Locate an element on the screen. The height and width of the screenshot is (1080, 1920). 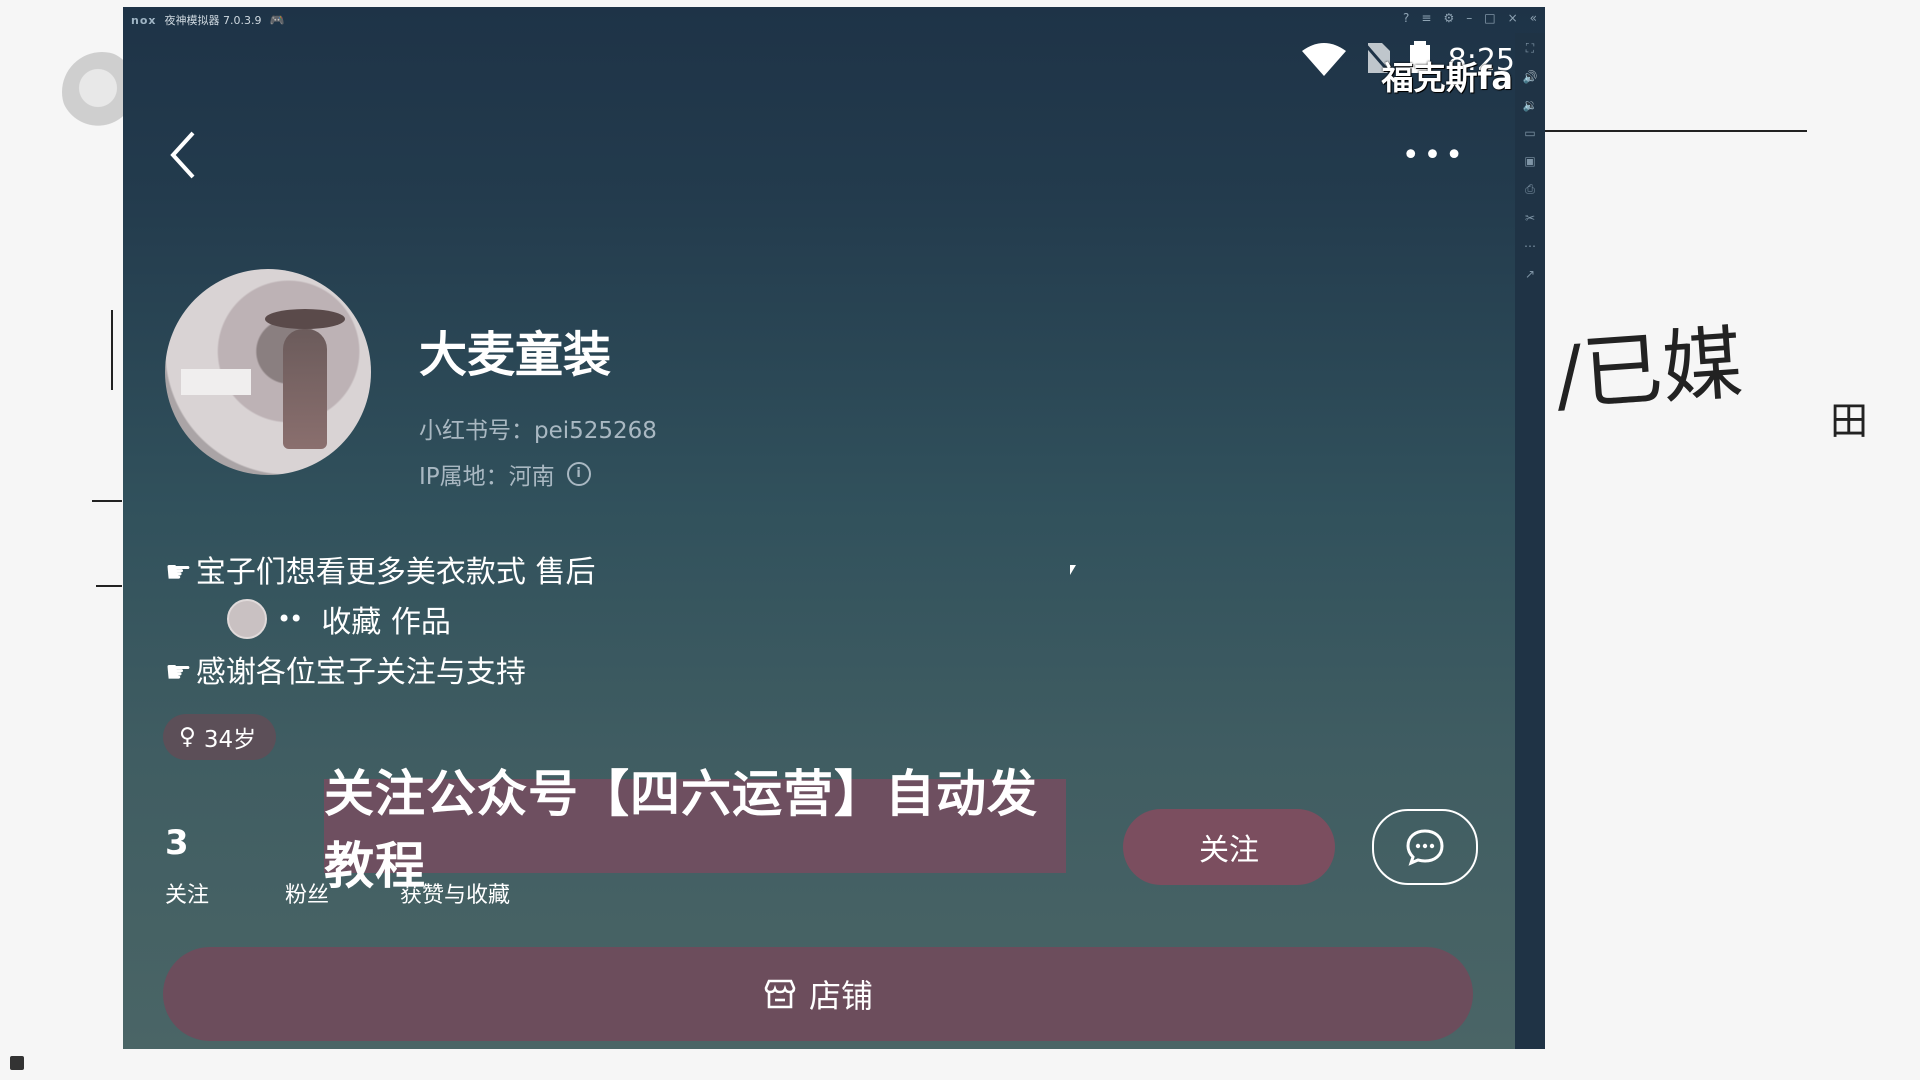
whiteboard-margin-stroke is located at coordinates (112, 350).